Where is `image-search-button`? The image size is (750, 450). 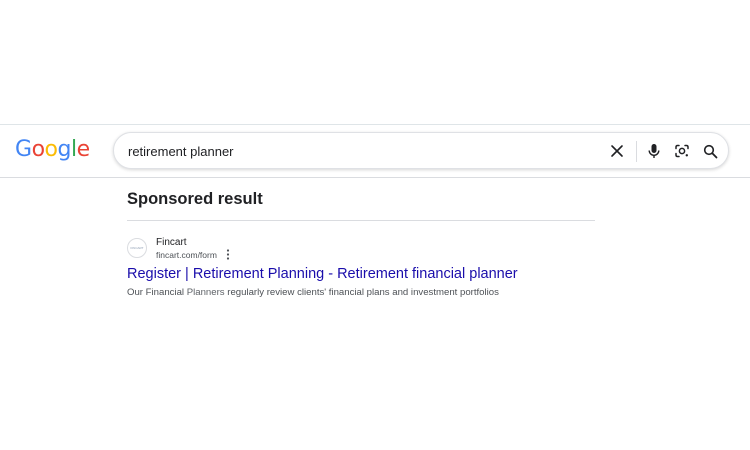 image-search-button is located at coordinates (682, 151).